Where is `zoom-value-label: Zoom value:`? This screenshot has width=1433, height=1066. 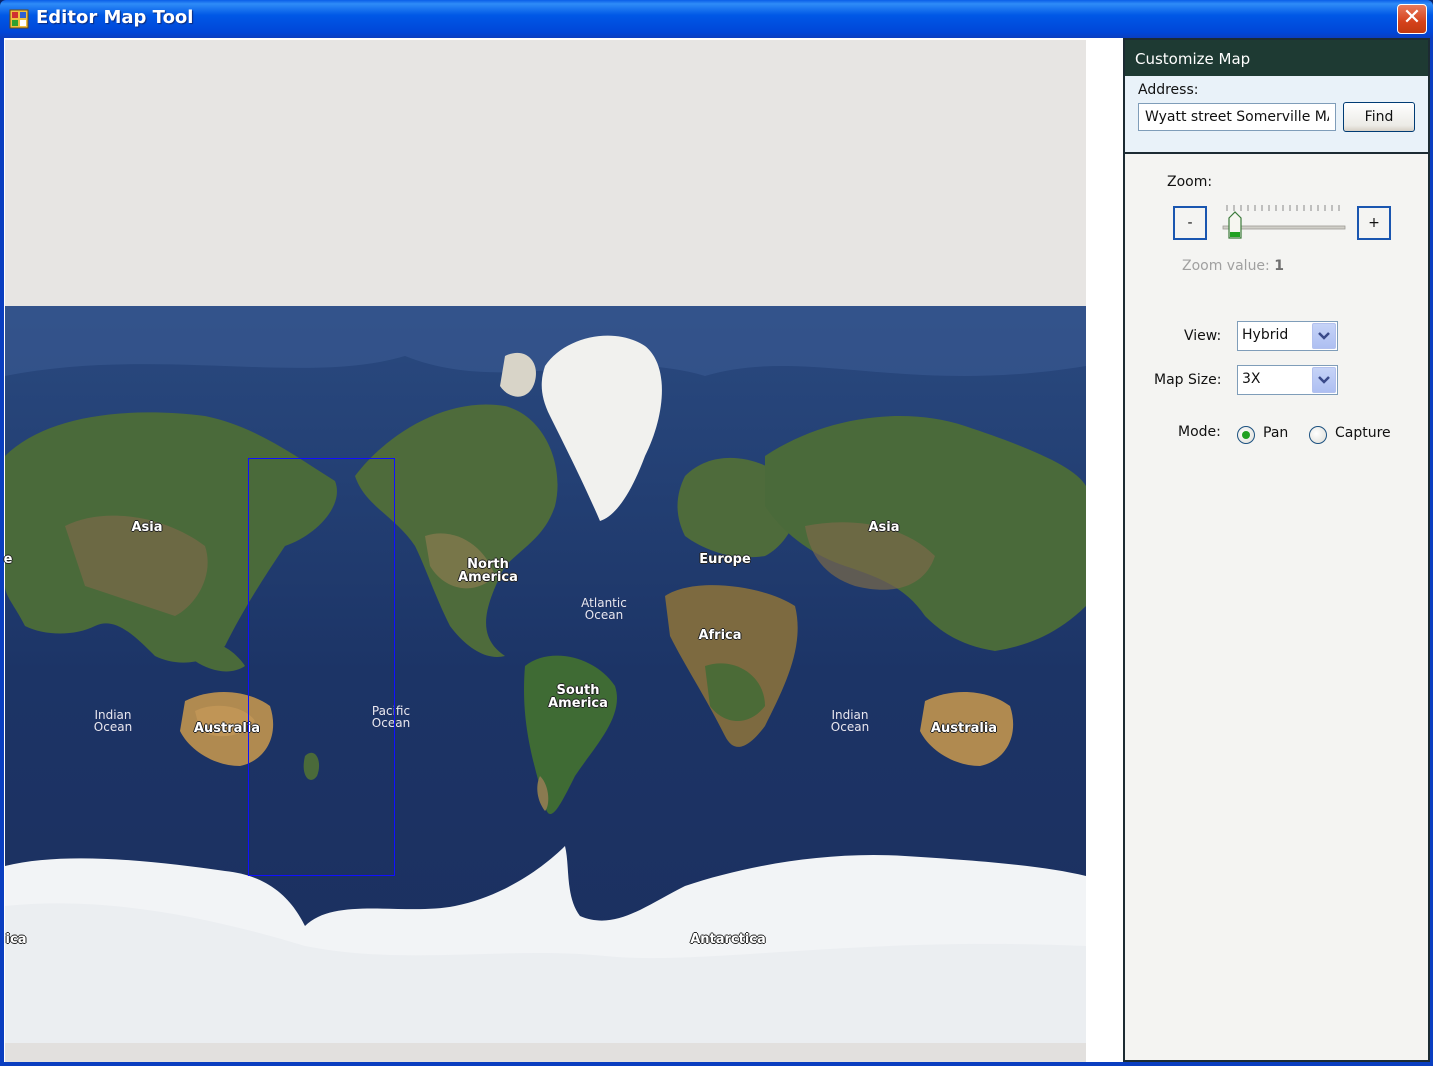
zoom-value-label: Zoom value: is located at coordinates (1226, 266).